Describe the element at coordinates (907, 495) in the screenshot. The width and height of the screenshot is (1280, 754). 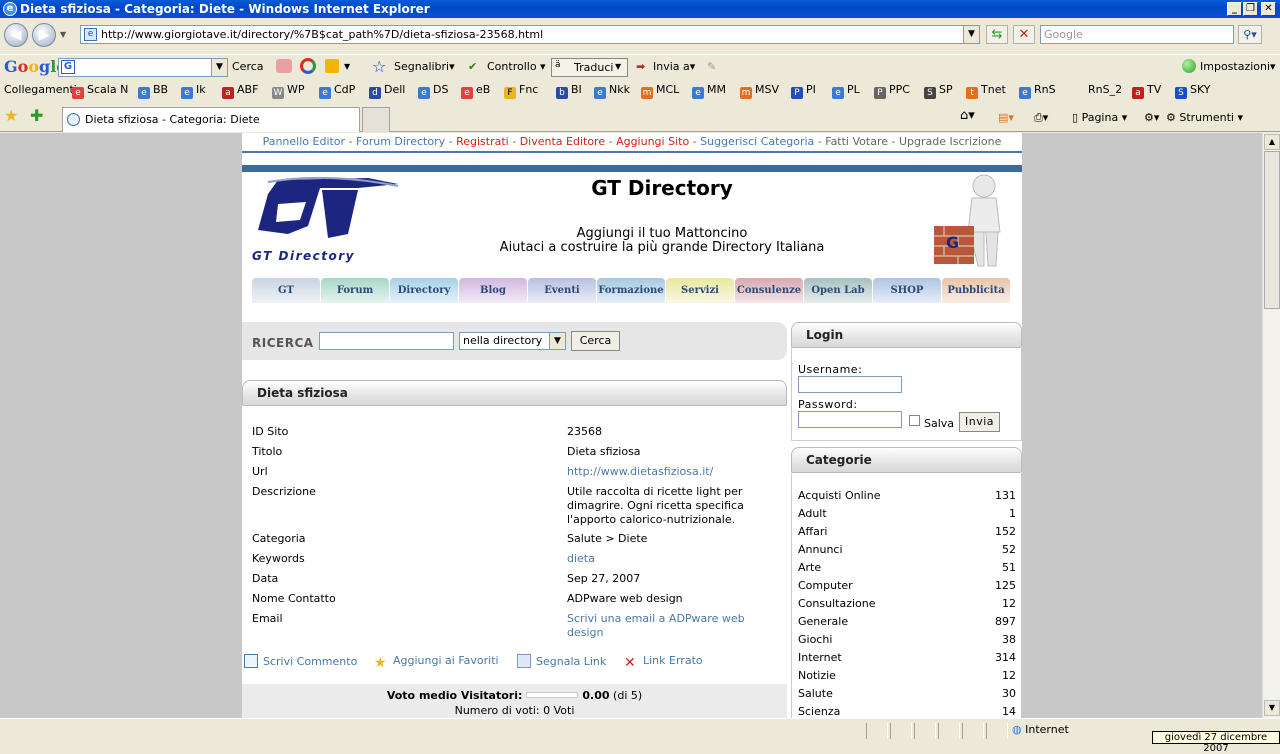
I see `category-item: Acquisti Online 131` at that location.